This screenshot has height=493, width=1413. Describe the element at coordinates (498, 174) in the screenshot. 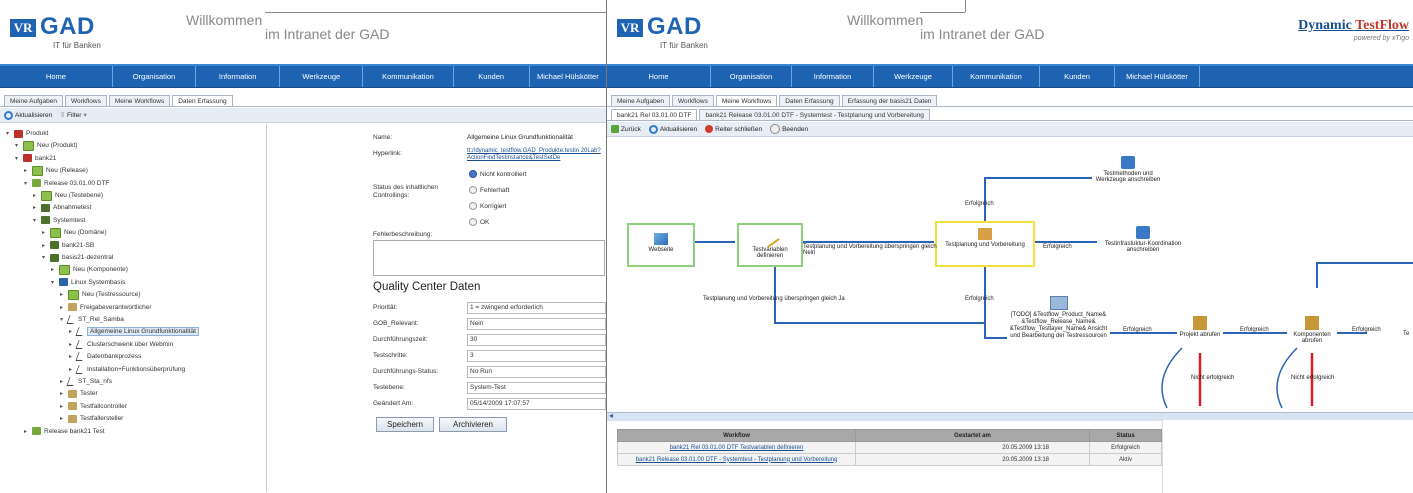

I see `status-radio-nicht-kontrolliert: Nicht kontrolliert` at that location.